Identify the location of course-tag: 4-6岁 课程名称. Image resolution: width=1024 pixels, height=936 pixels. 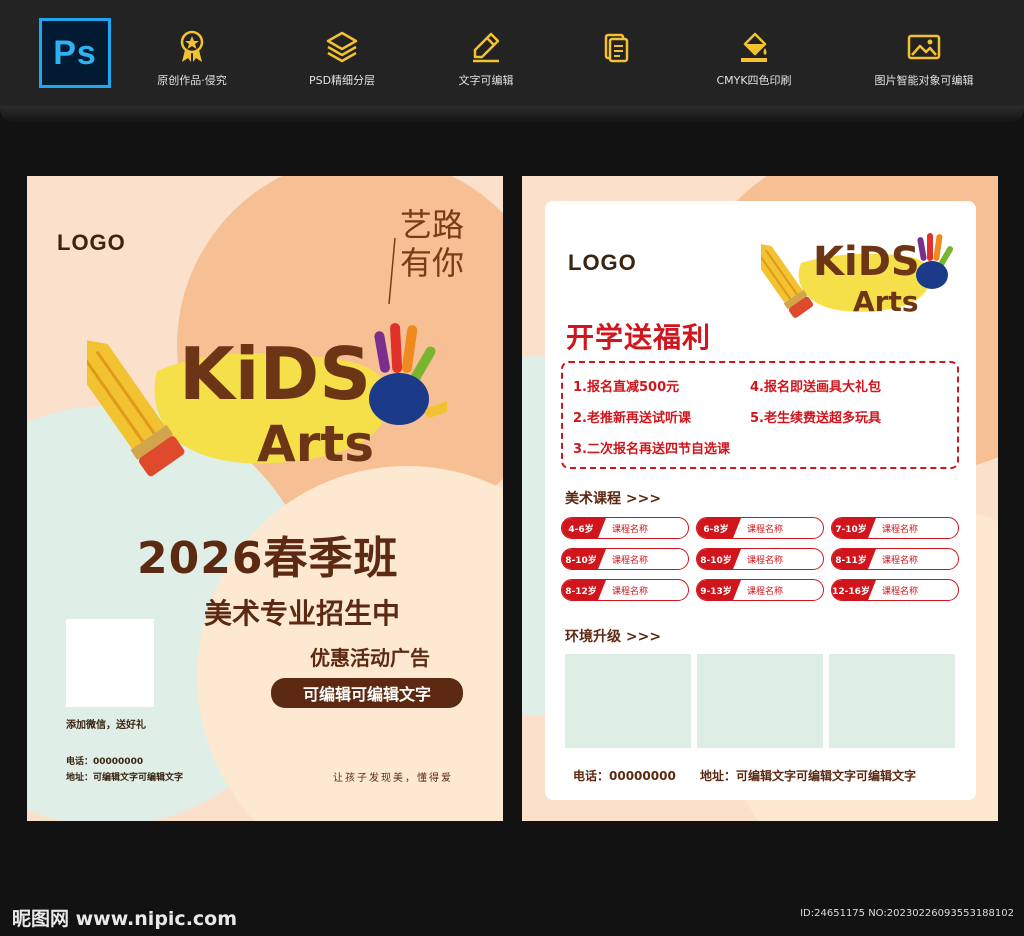
(625, 528).